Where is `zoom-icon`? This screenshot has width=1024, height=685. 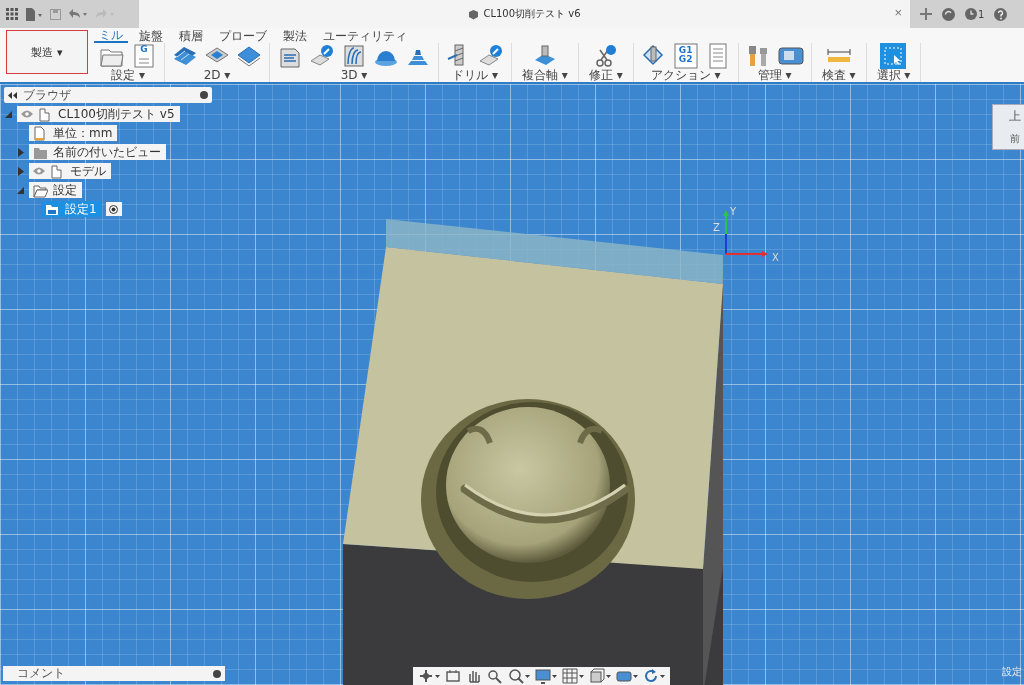
zoom-icon is located at coordinates (495, 676).